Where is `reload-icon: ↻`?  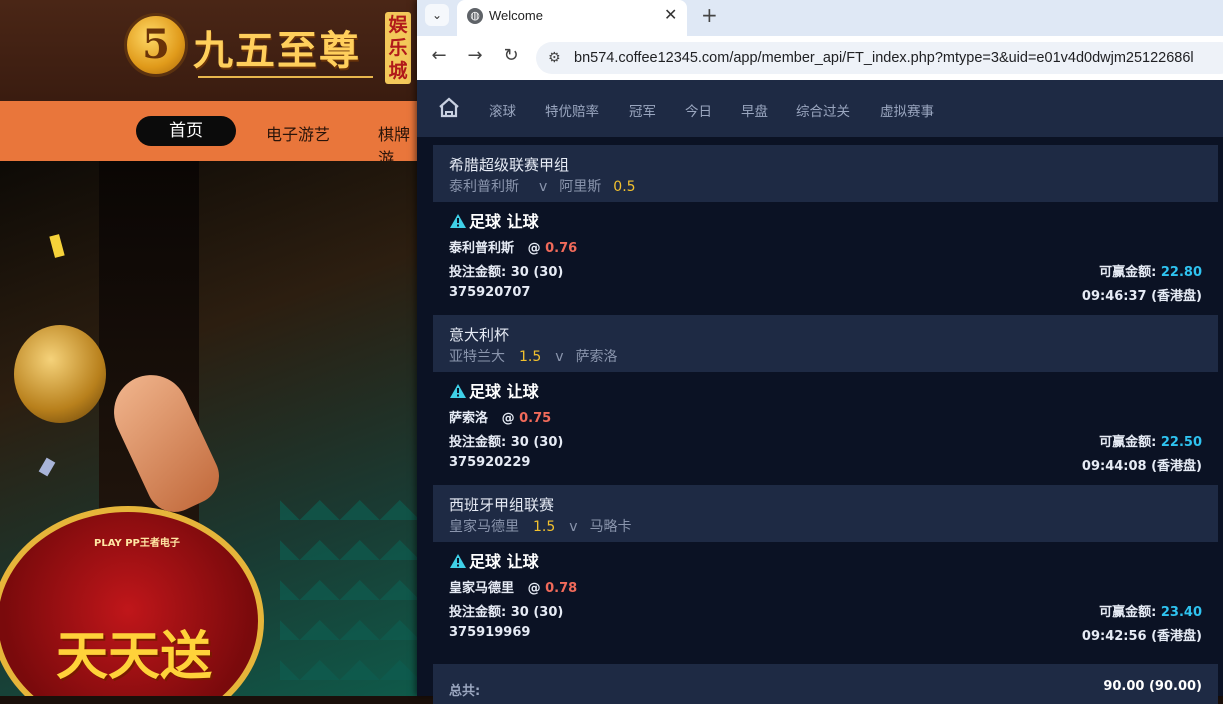
reload-icon: ↻ is located at coordinates (511, 55).